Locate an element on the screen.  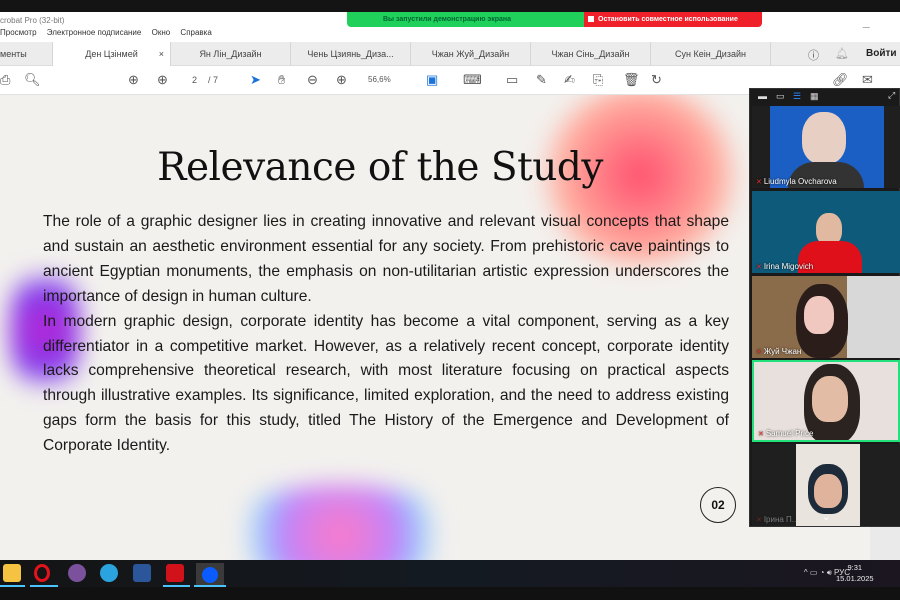
participant-tile: Жуй Чжан is located at coordinates (826, 317).